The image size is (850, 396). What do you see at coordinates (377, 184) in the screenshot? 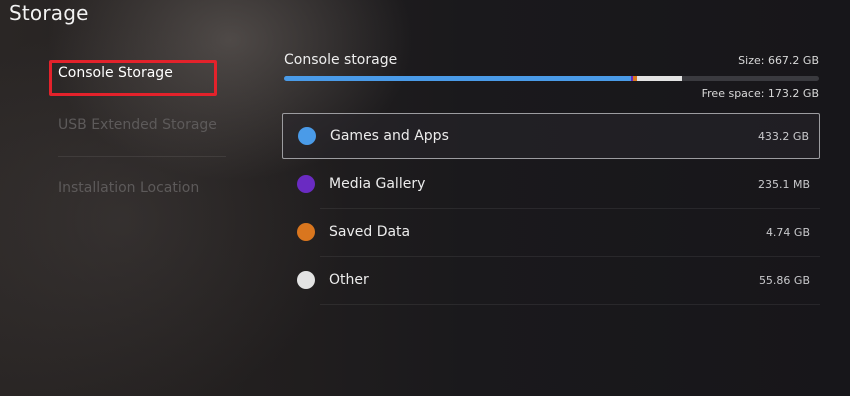
I see `list-item-label: Media Gallery` at bounding box center [377, 184].